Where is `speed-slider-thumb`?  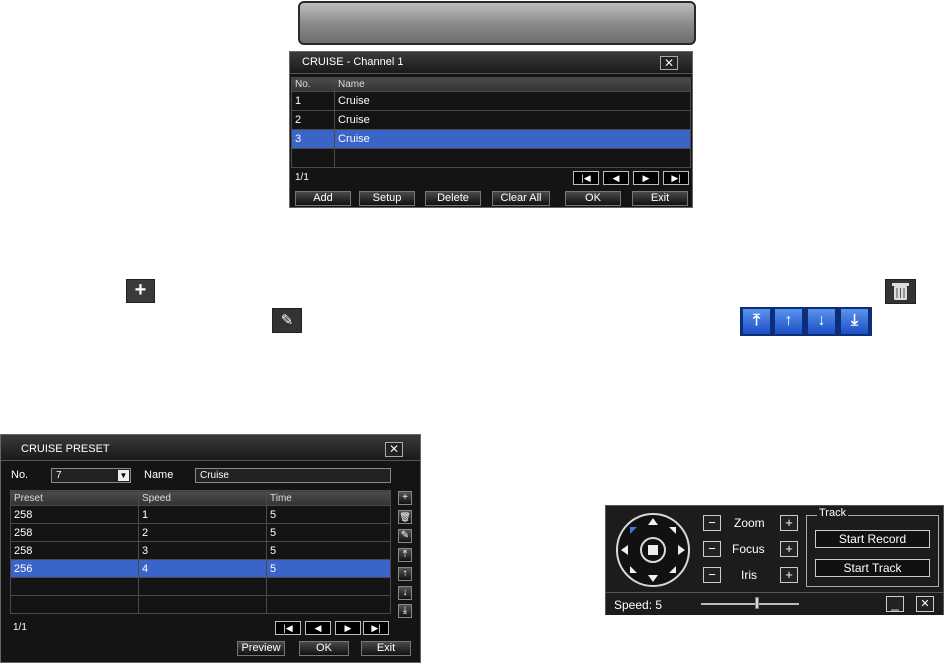
speed-slider-thumb is located at coordinates (757, 603).